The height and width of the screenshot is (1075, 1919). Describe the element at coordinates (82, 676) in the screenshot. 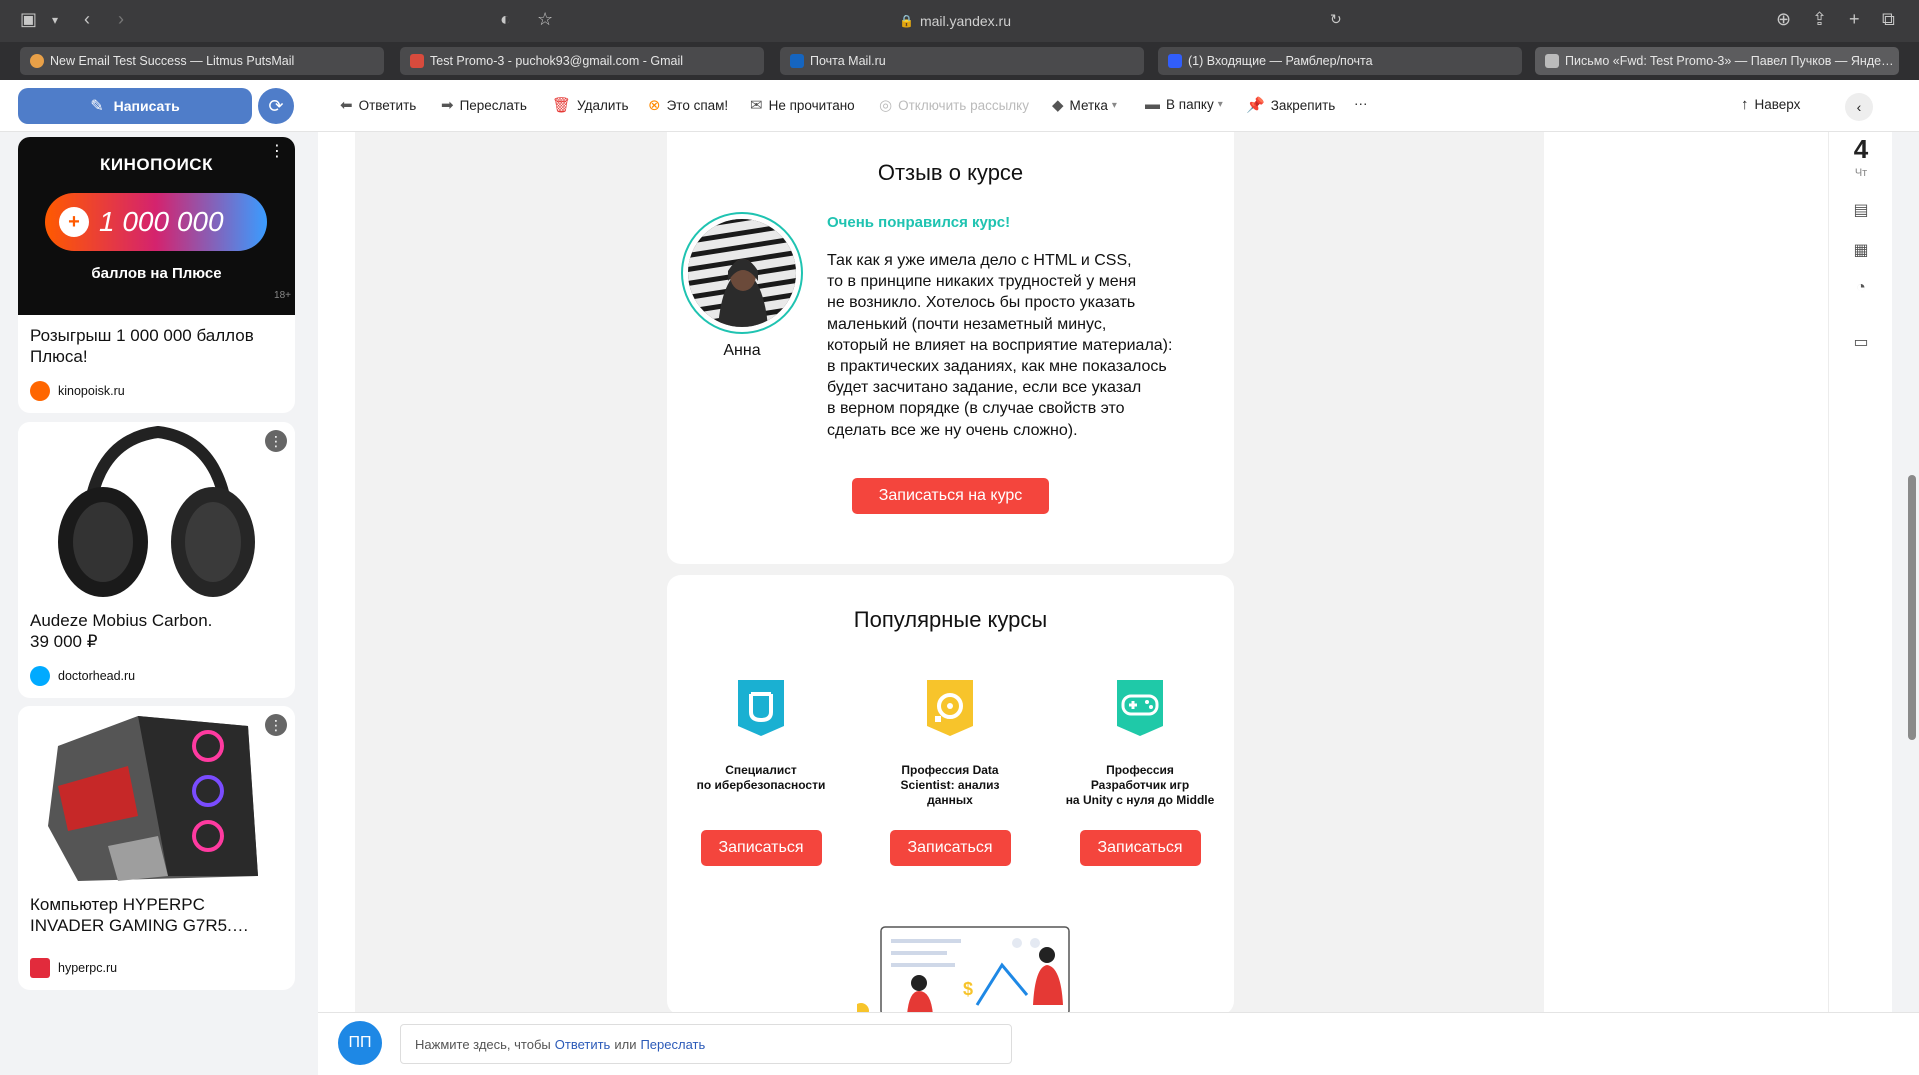

I see `ad-source: doctorhead.ru` at that location.